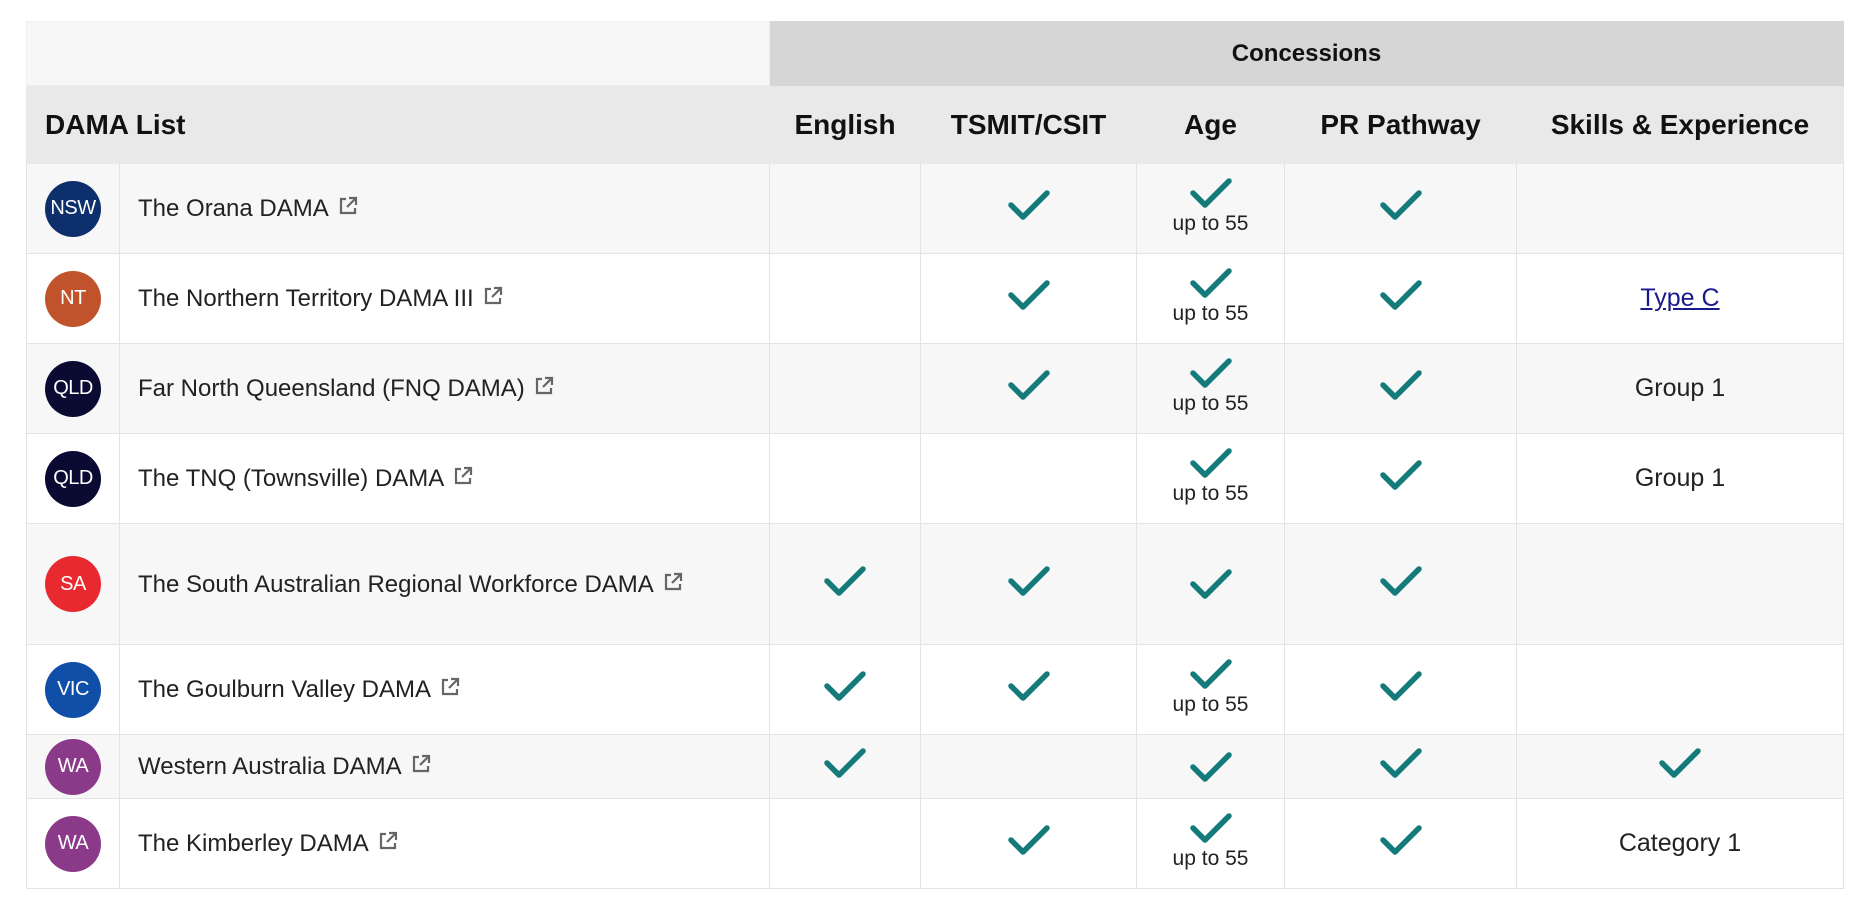 The height and width of the screenshot is (924, 1873). I want to click on skills-cell, so click(1680, 208).